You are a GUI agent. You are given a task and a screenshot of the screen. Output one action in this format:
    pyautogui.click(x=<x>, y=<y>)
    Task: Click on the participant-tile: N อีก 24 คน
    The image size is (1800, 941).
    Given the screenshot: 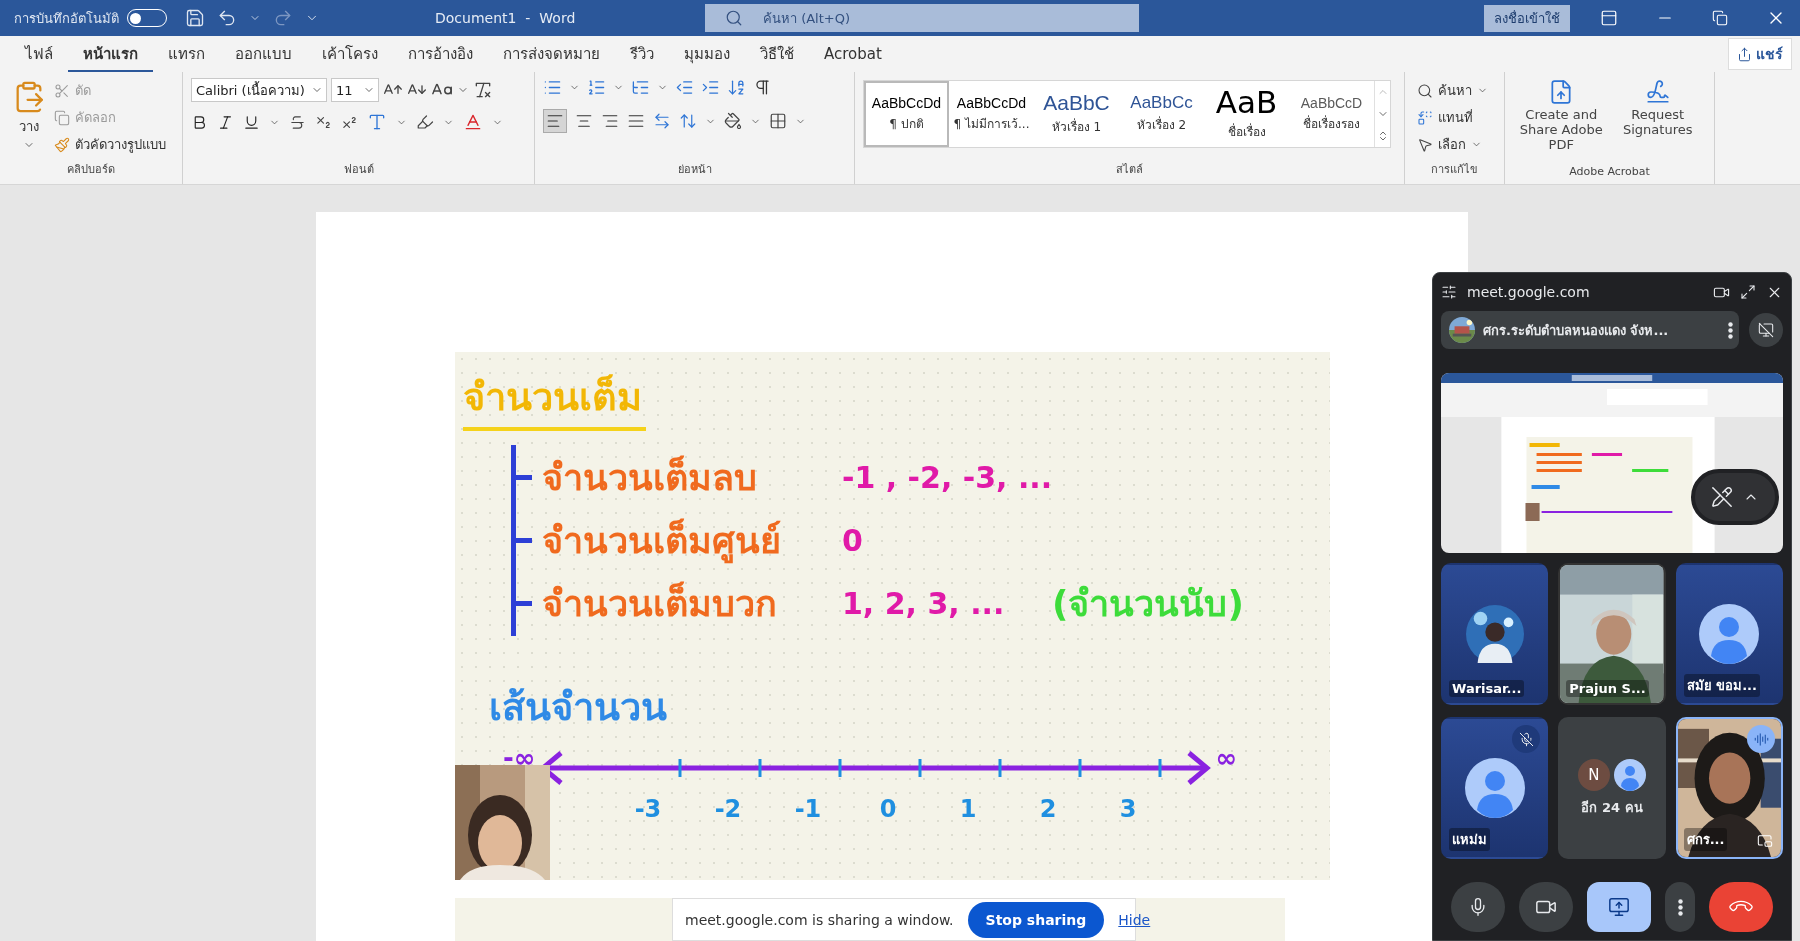 What is the action you would take?
    pyautogui.click(x=1612, y=788)
    